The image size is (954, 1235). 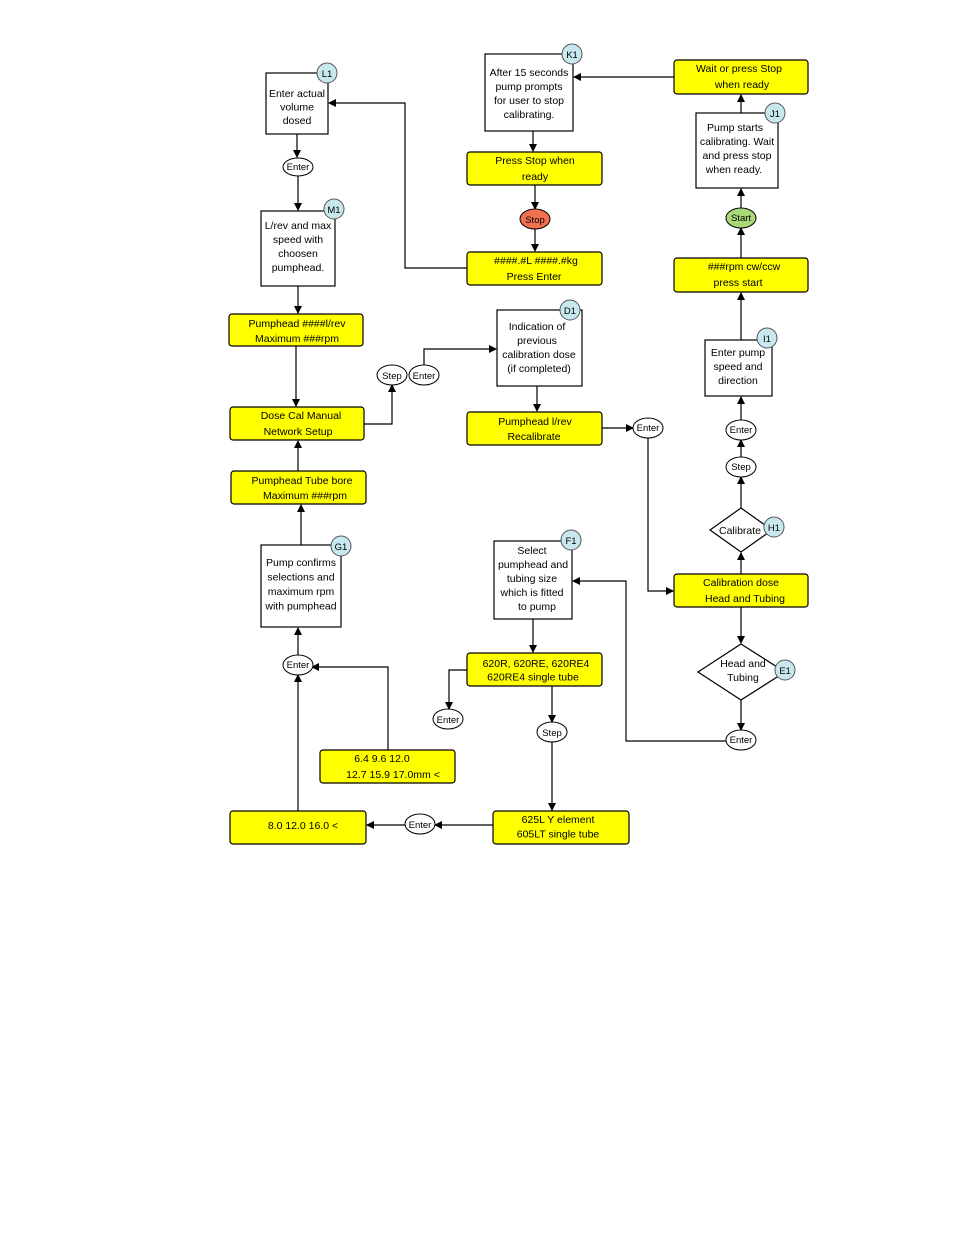 I want to click on display-sizes-b: 8.0 12.0 16.0 <, so click(x=298, y=827).